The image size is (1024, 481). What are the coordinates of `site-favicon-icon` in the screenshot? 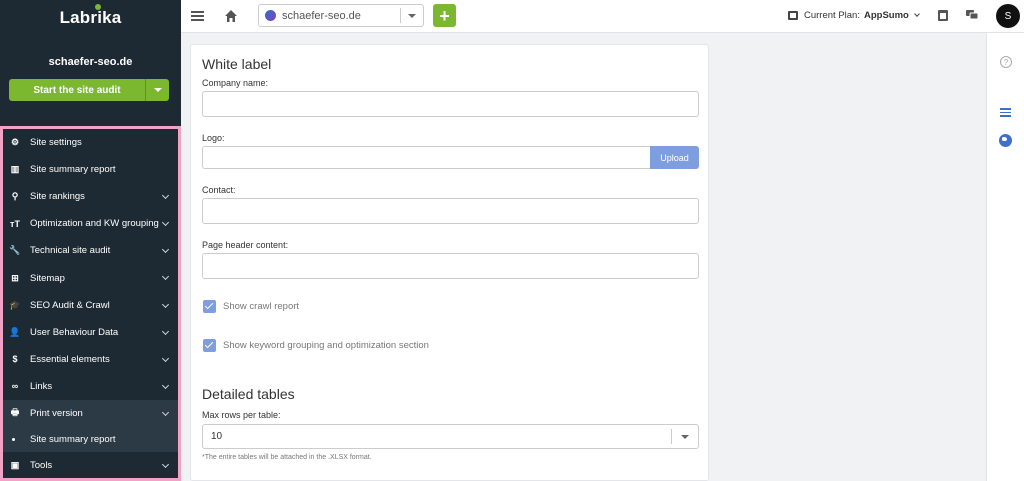 It's located at (270, 15).